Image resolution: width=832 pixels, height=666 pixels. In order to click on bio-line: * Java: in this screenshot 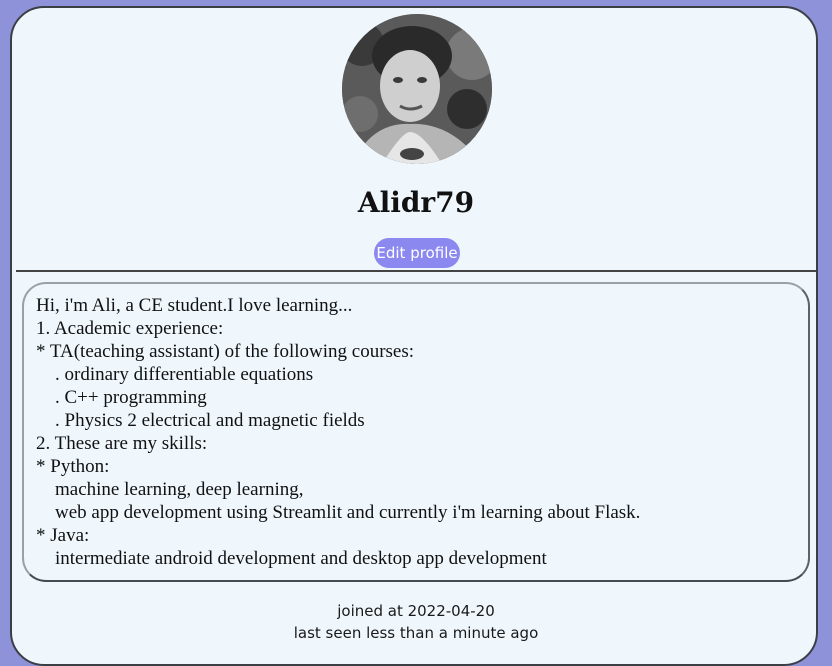, I will do `click(63, 535)`.